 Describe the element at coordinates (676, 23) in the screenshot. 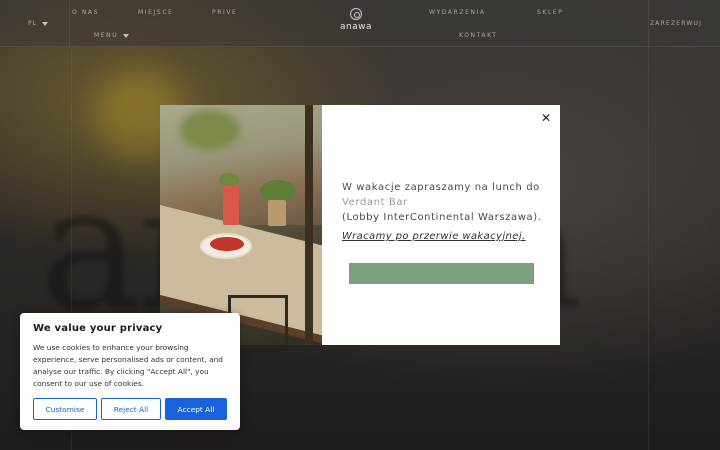

I see `reserve-link: ZAREZERWUJ` at that location.